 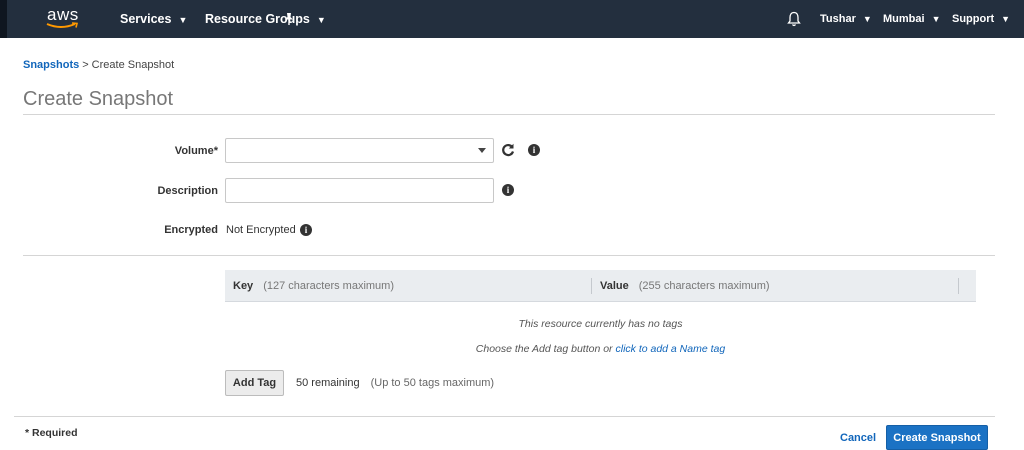 I want to click on refresh-icon, so click(x=508, y=150).